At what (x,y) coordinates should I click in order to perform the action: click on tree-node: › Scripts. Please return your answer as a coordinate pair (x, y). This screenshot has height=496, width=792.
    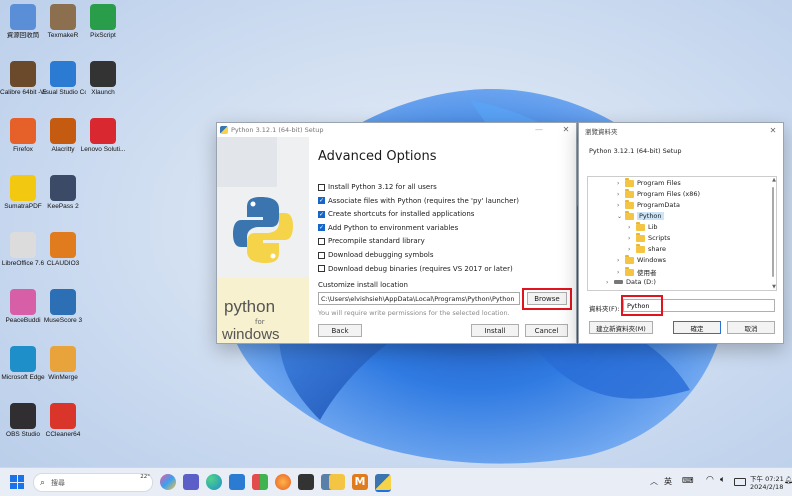
    Looking at the image, I should click on (649, 237).